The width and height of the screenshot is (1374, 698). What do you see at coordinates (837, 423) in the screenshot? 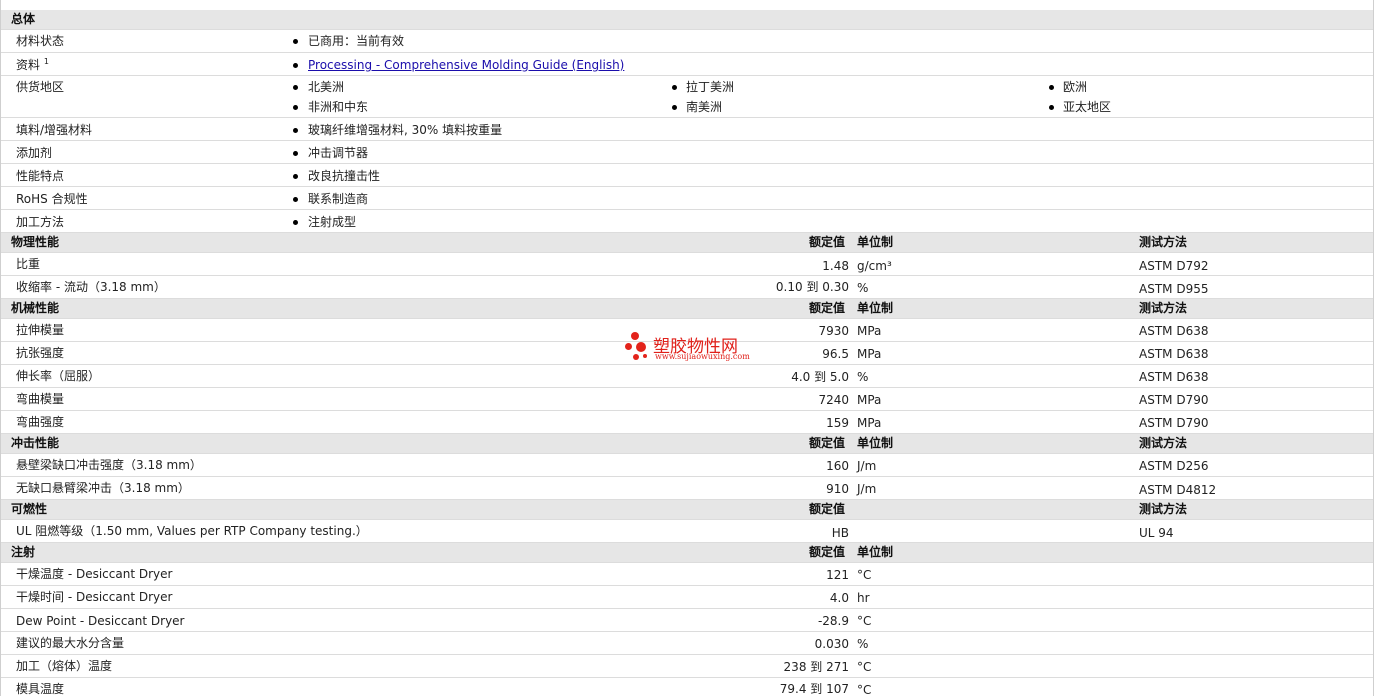
I see `property-value: 159` at bounding box center [837, 423].